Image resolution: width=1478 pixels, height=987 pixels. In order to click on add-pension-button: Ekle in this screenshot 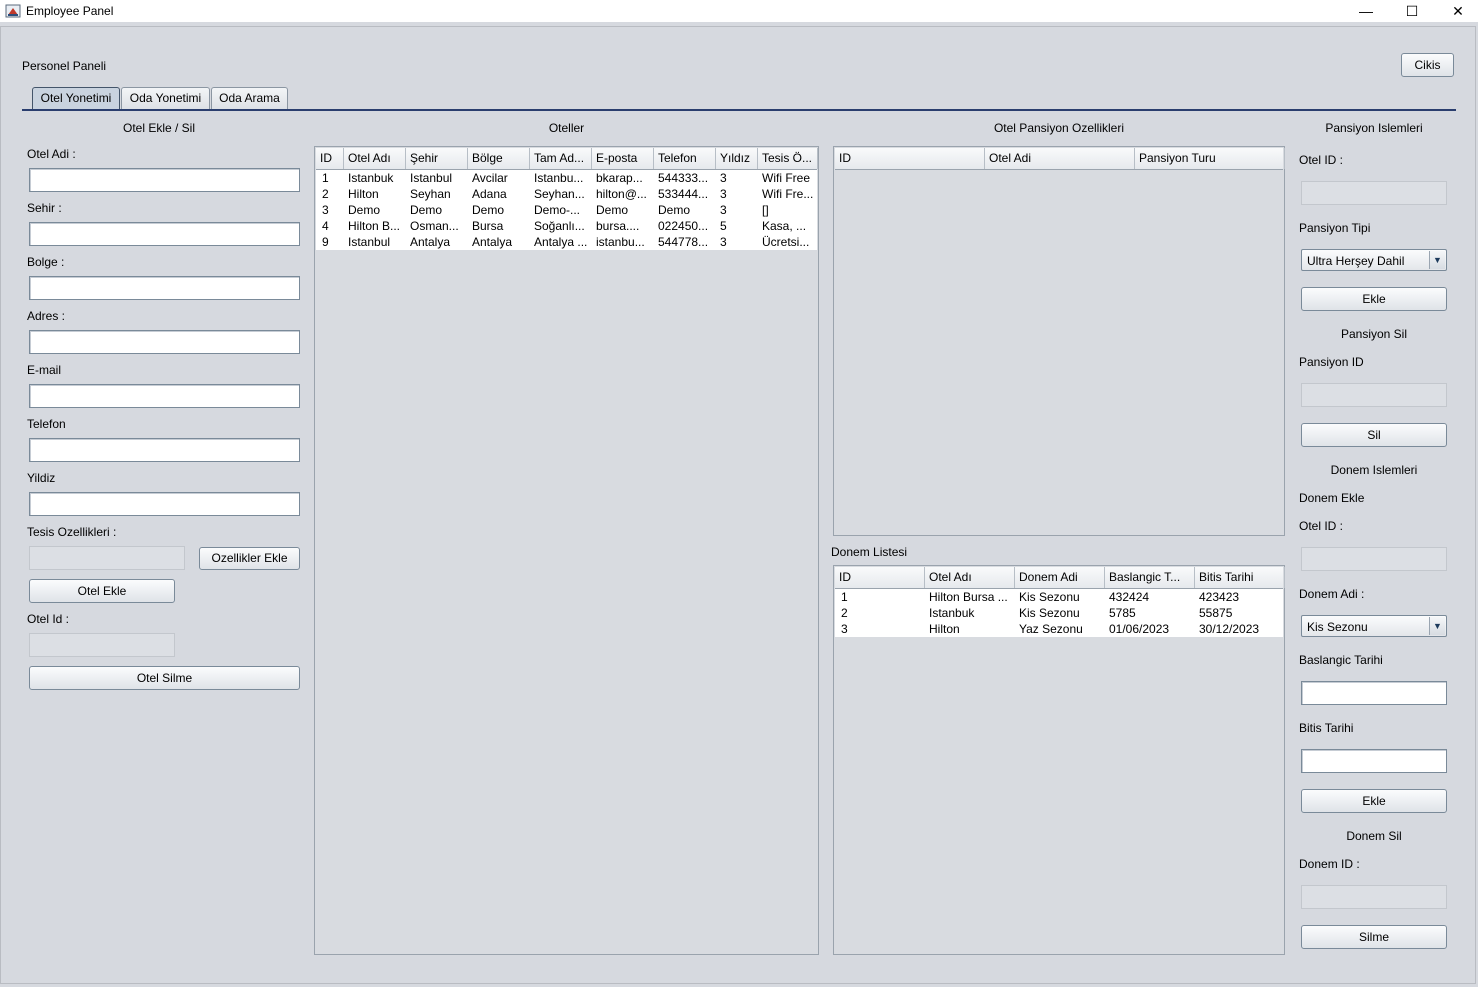, I will do `click(1374, 299)`.